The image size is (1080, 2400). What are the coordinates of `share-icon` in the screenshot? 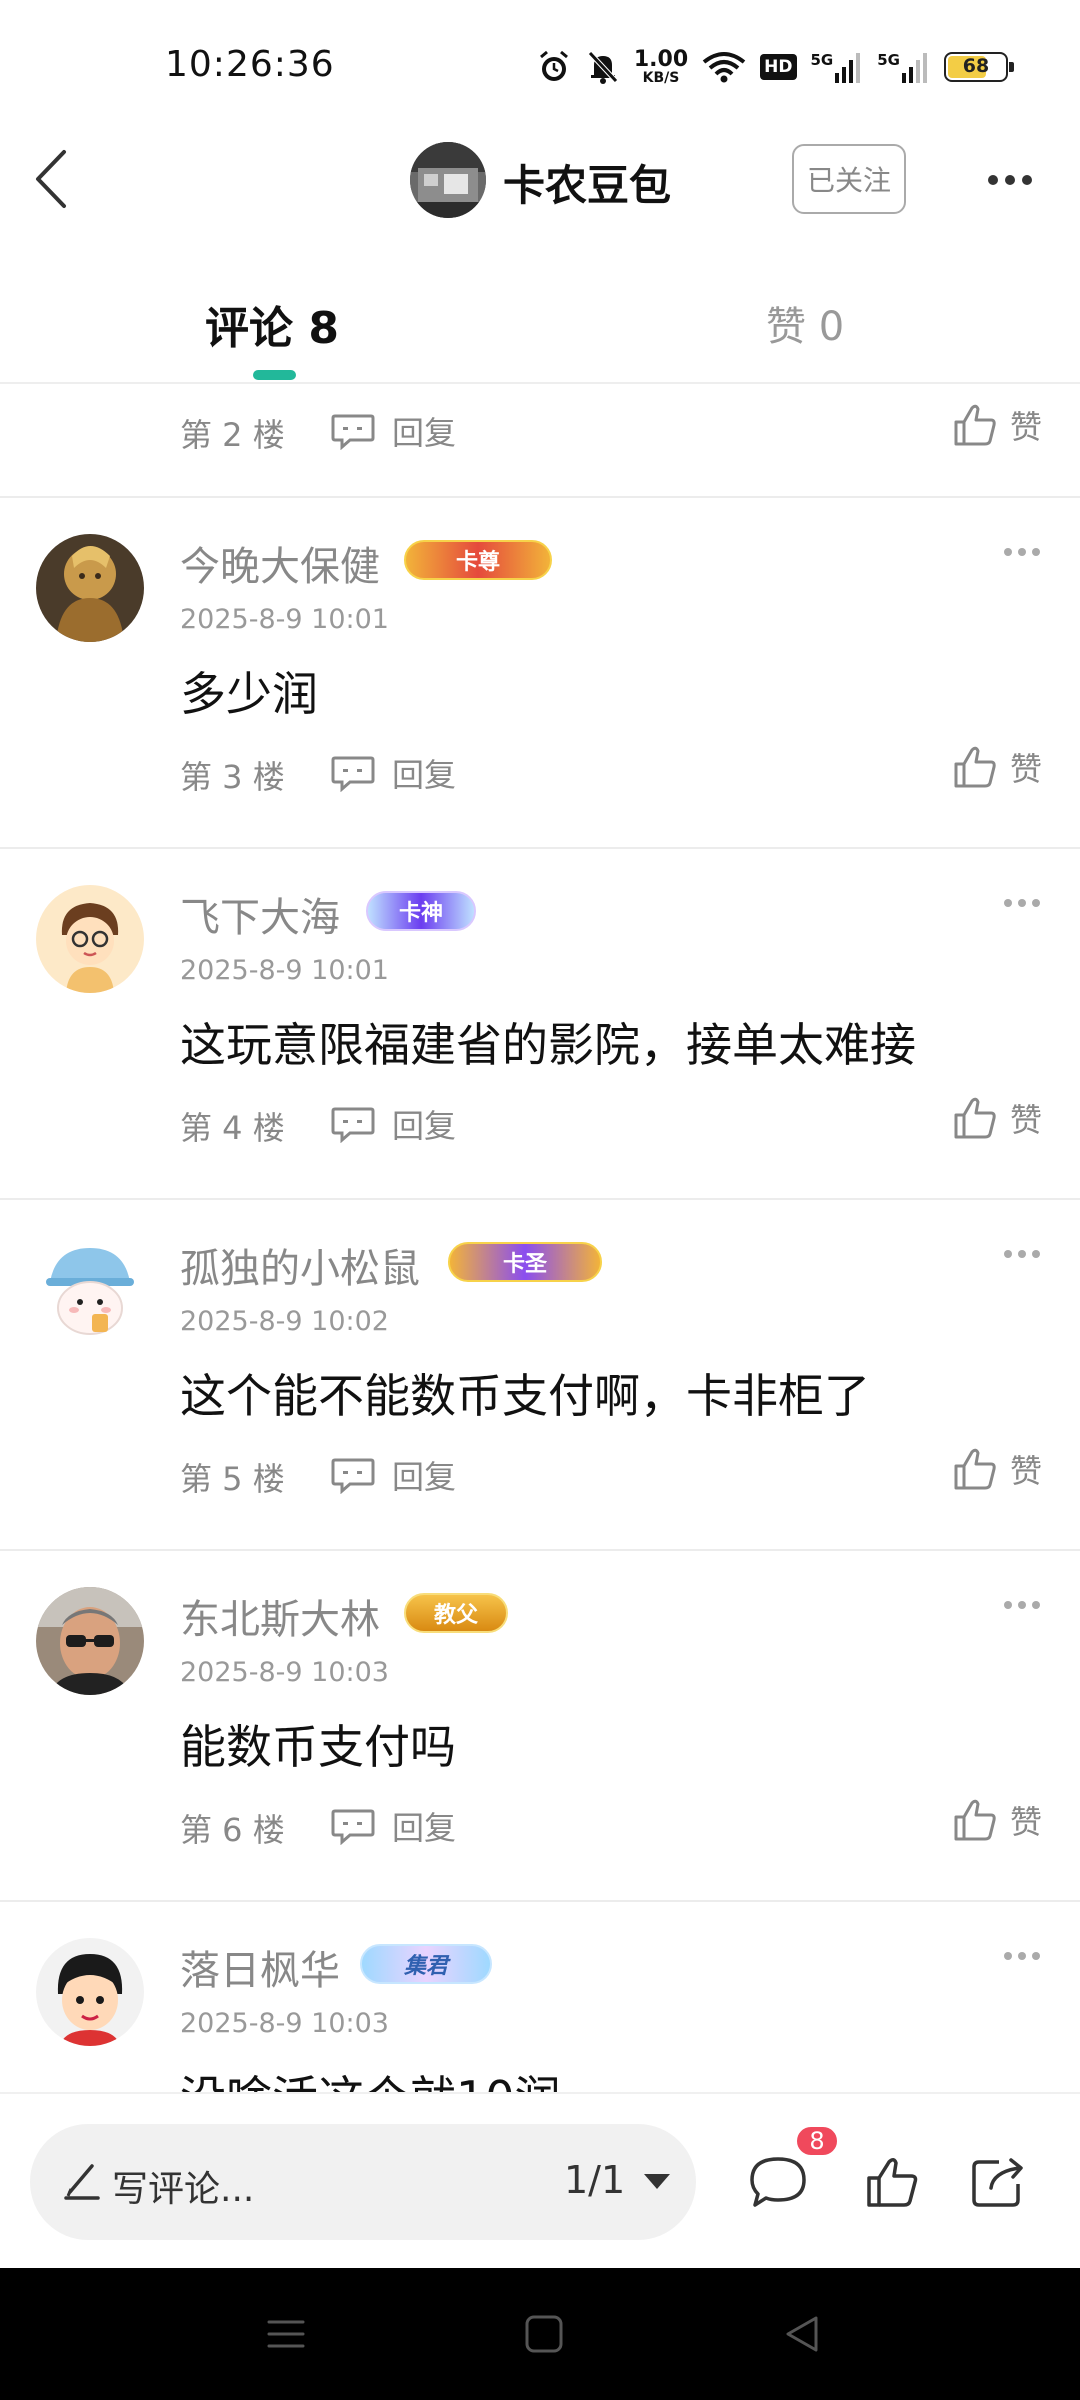 It's located at (997, 2182).